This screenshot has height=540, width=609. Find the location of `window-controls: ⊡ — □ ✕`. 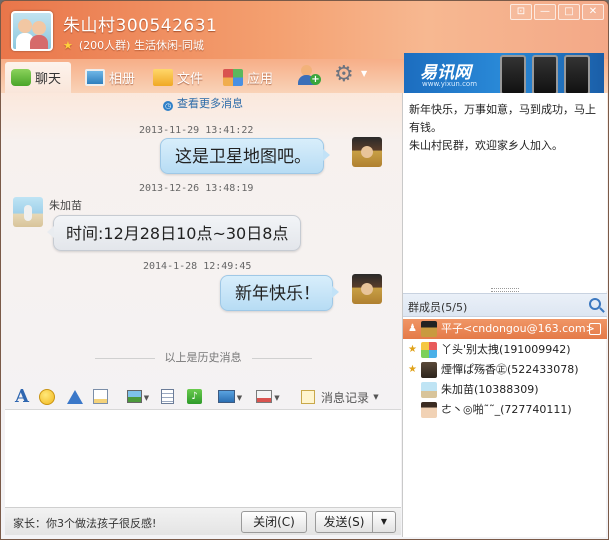

window-controls: ⊡ — □ ✕ is located at coordinates (556, 12).